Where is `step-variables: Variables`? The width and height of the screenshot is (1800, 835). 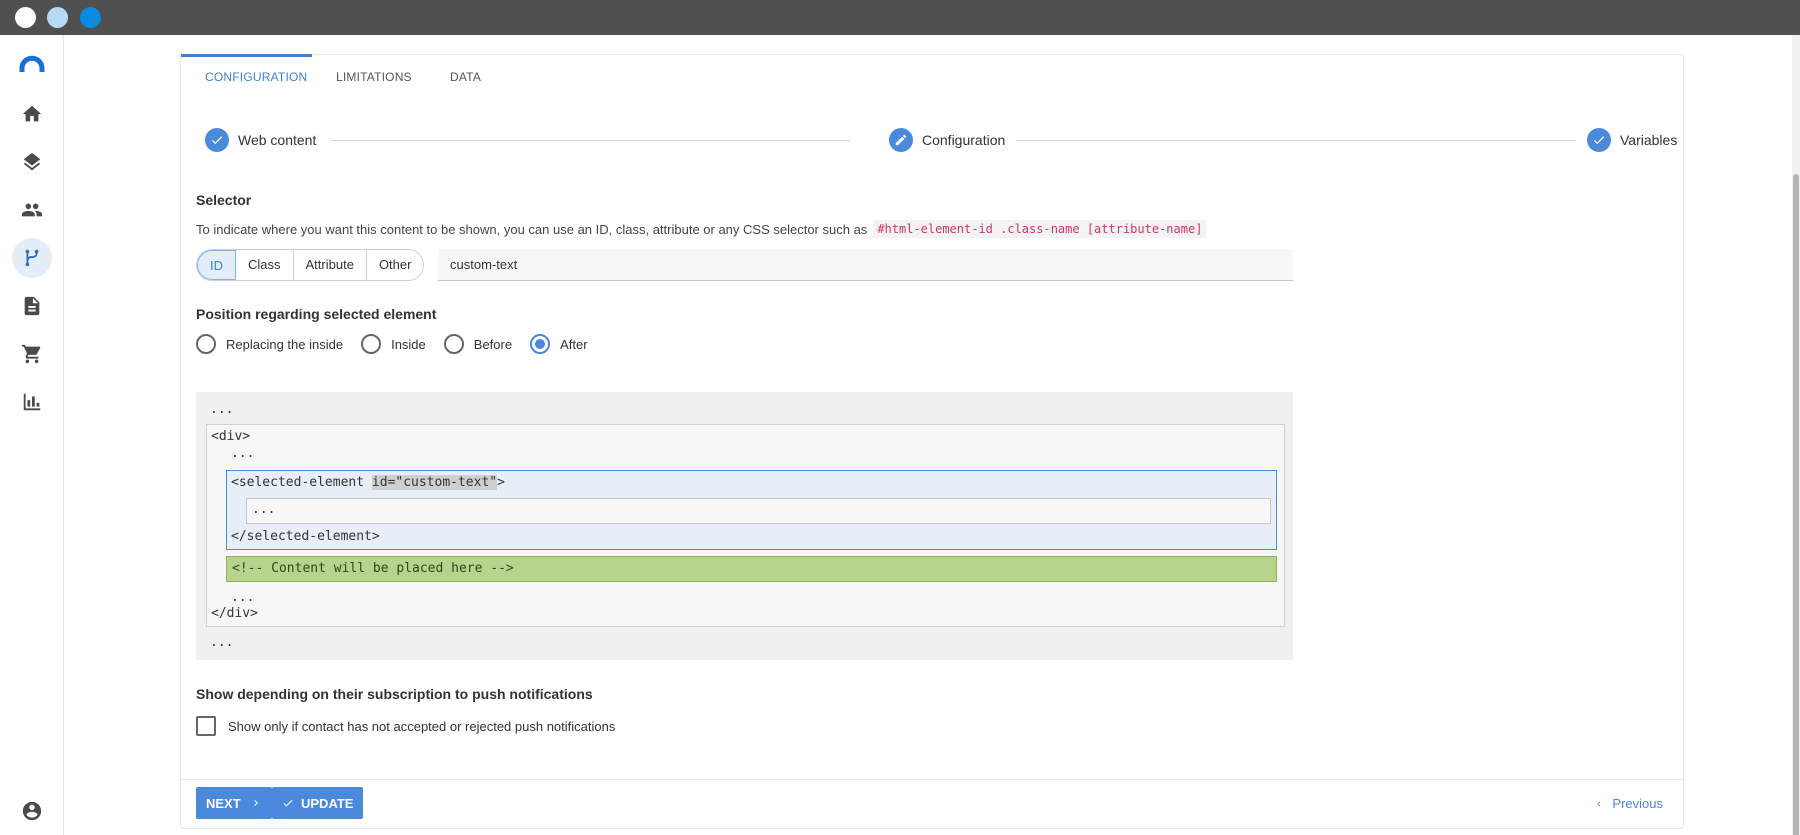 step-variables: Variables is located at coordinates (1626, 140).